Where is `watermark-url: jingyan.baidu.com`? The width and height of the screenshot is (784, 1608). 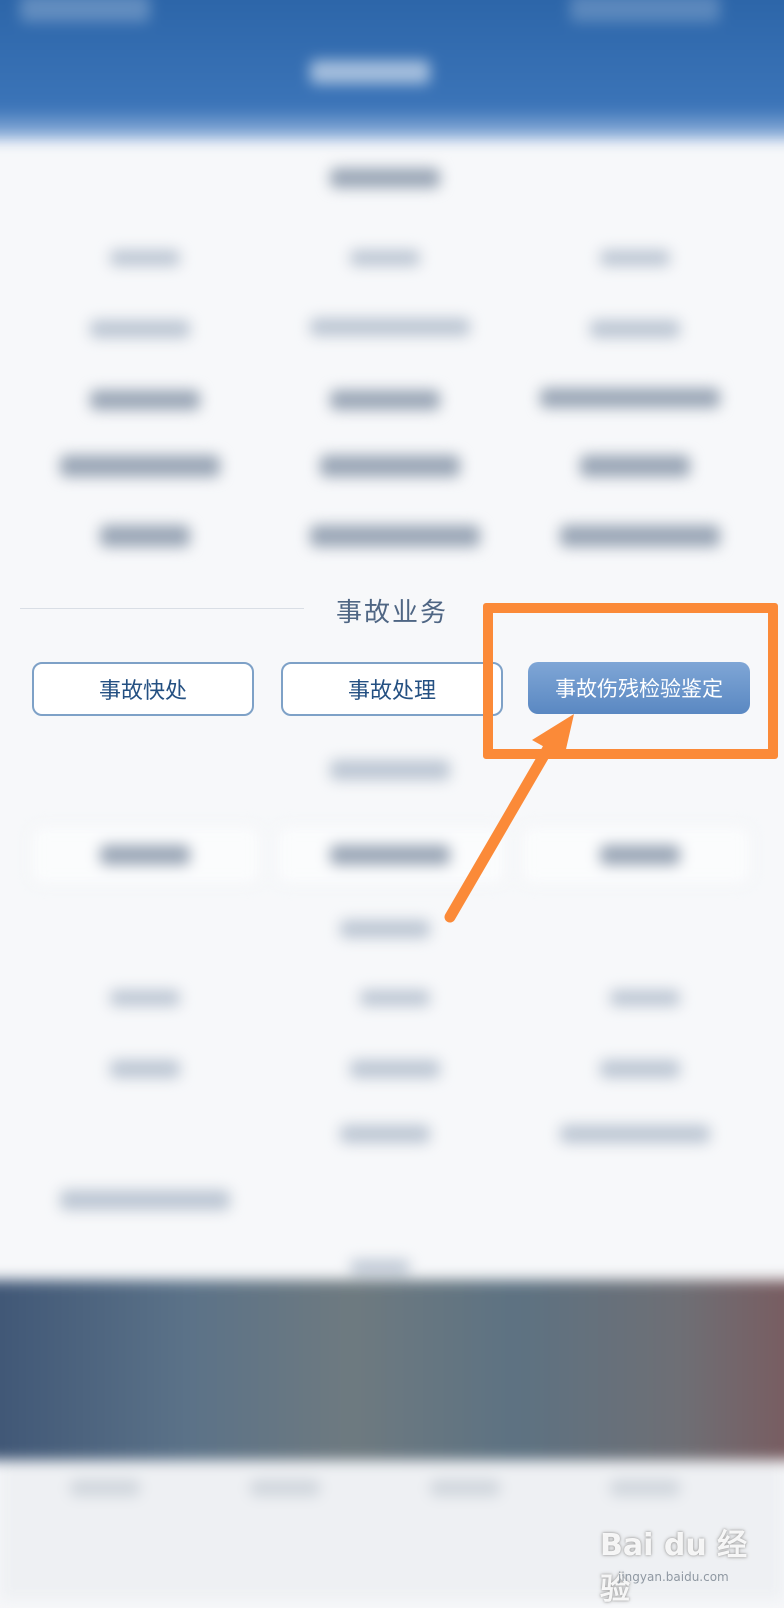
watermark-url: jingyan.baidu.com is located at coordinates (673, 1577).